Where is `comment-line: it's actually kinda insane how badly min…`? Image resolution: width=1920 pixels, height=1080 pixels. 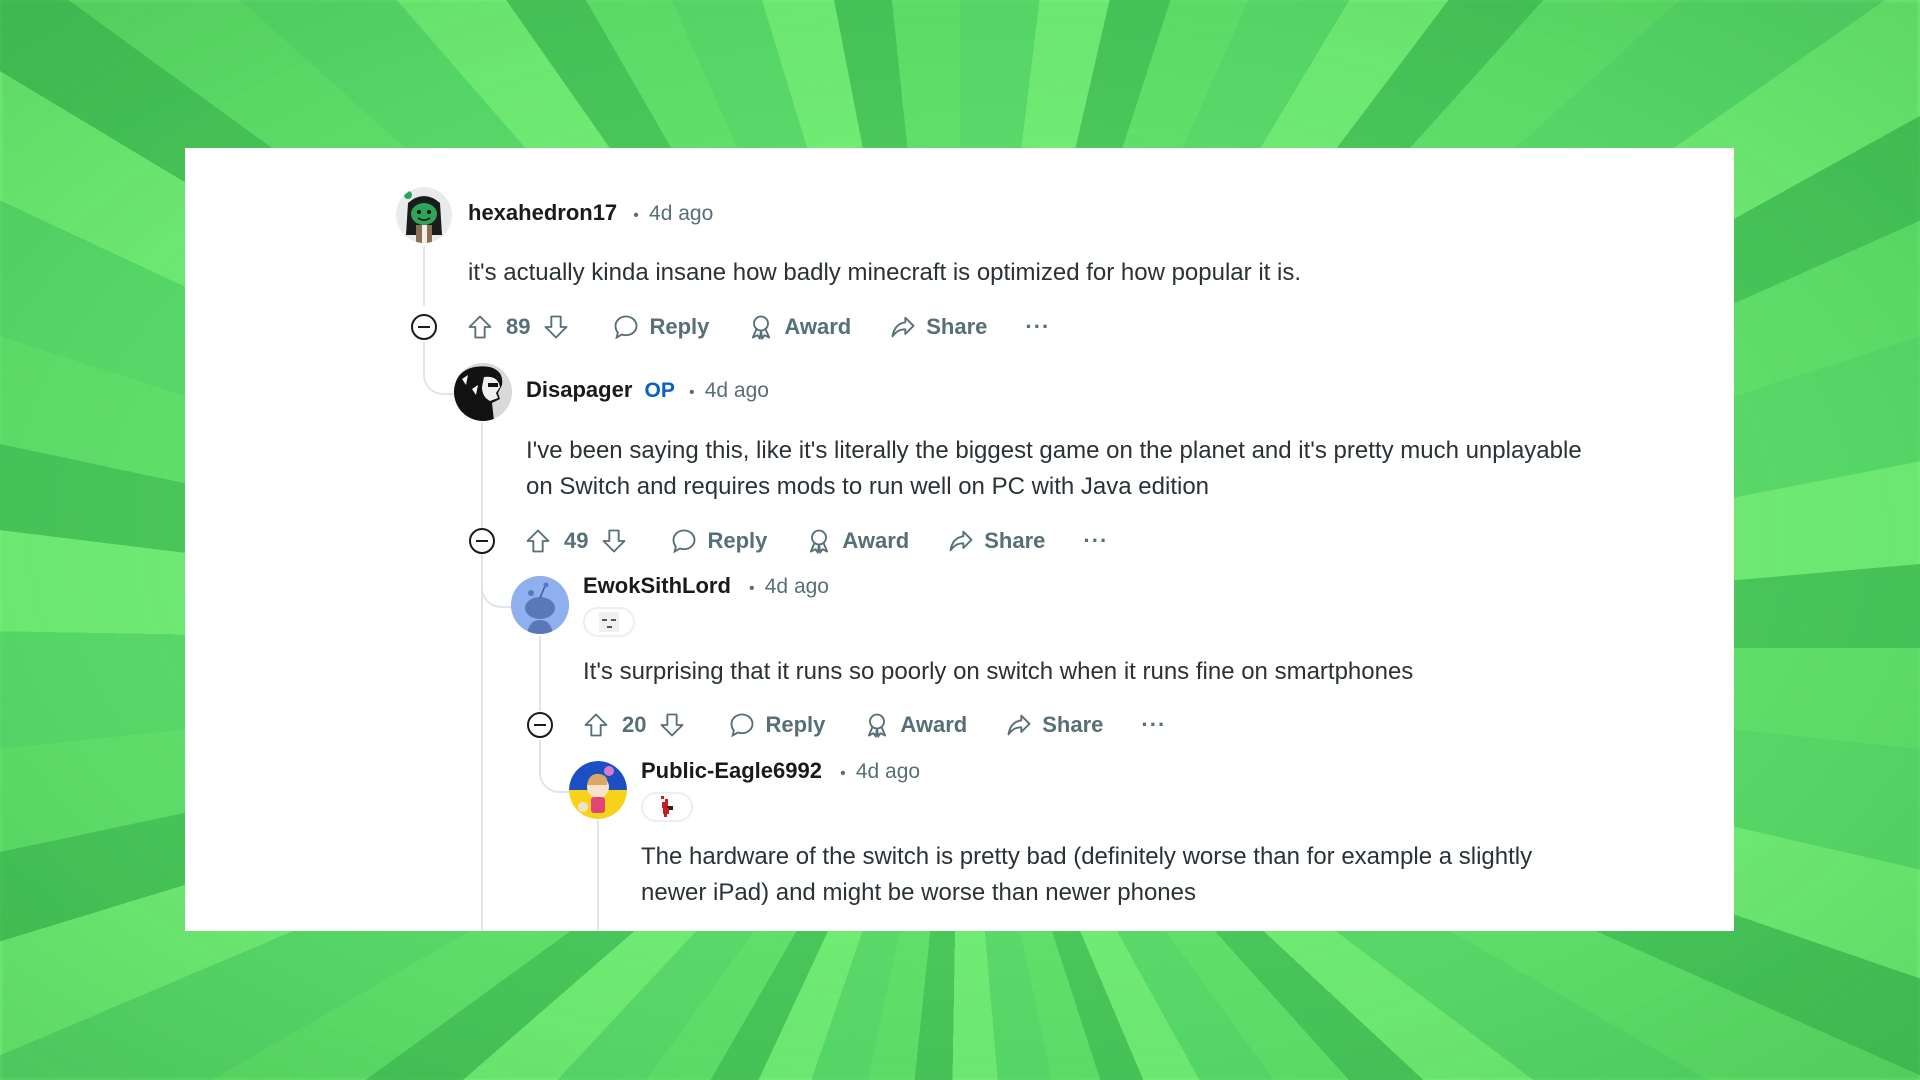 comment-line: it's actually kinda insane how badly min… is located at coordinates (884, 272).